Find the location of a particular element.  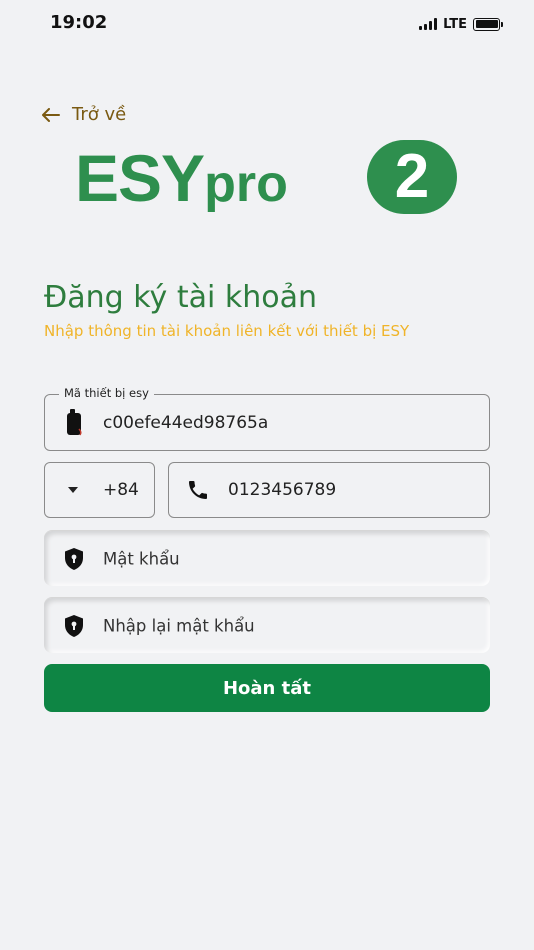

confirm-password-field: Nhập lại mật khẩu is located at coordinates (267, 625).